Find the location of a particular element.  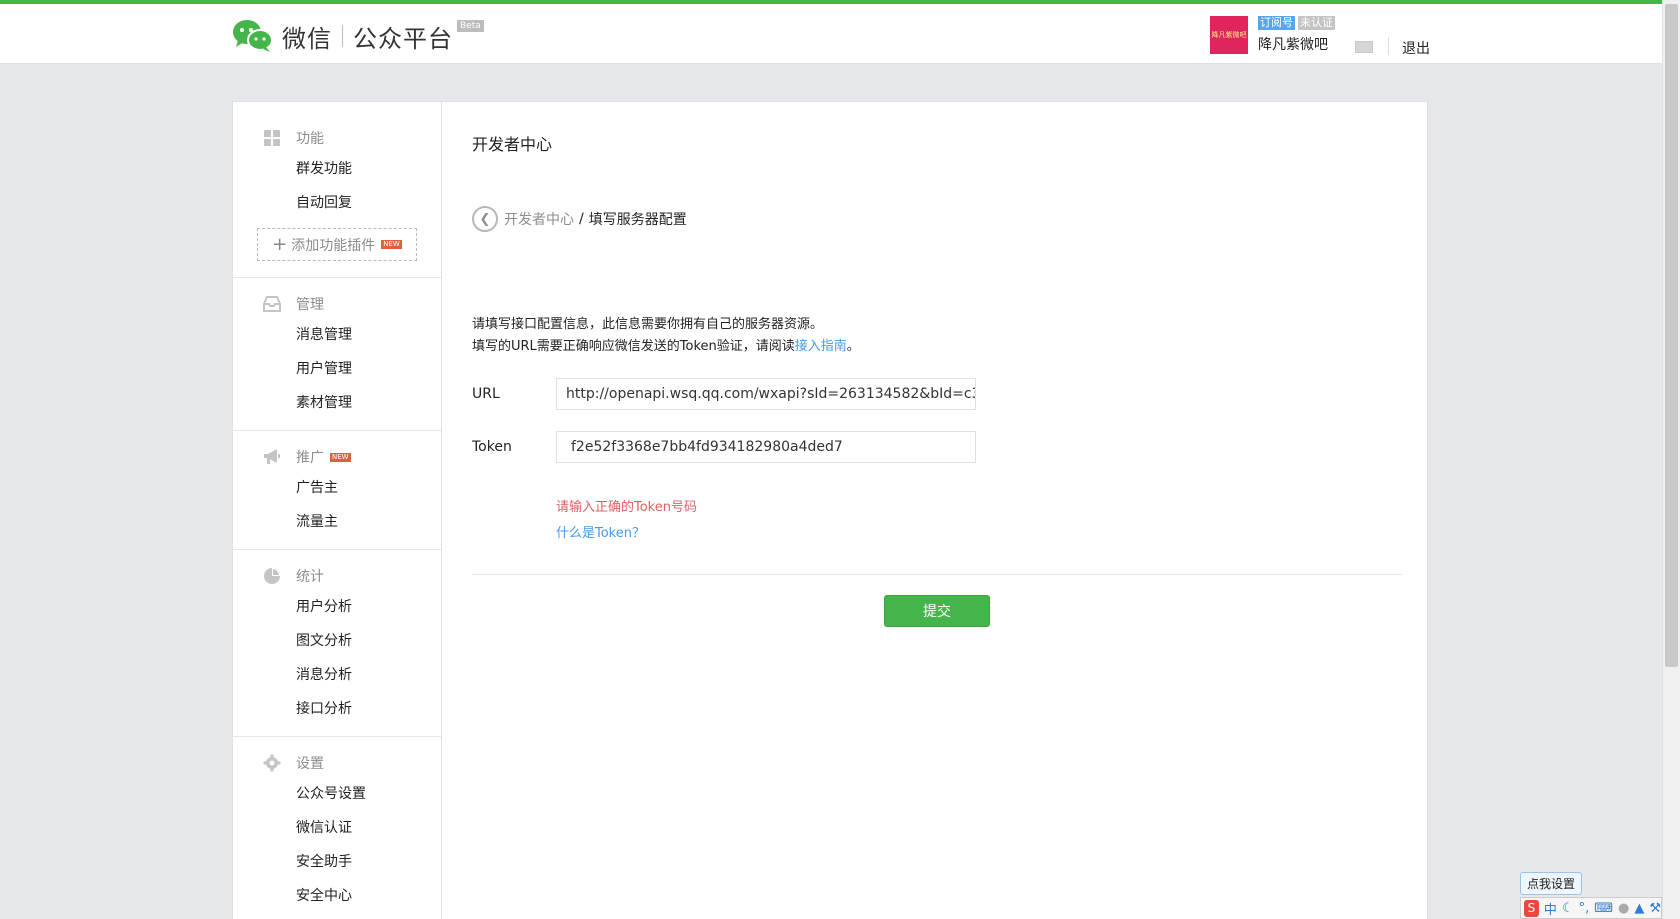

page-scrollbar is located at coordinates (1671, 459).